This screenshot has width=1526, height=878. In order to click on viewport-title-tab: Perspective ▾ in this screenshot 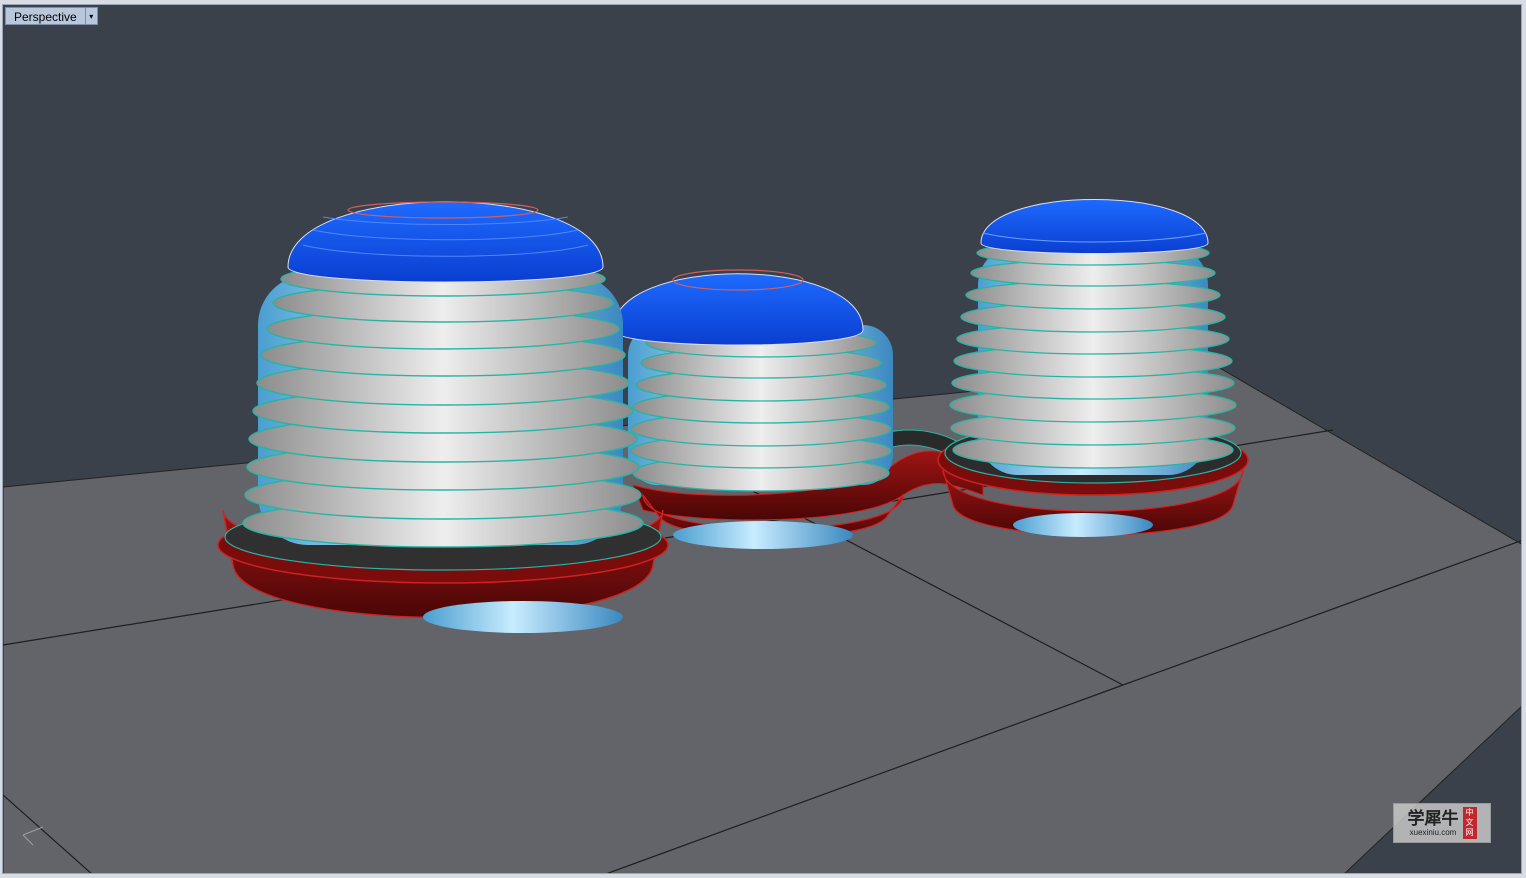, I will do `click(51, 16)`.